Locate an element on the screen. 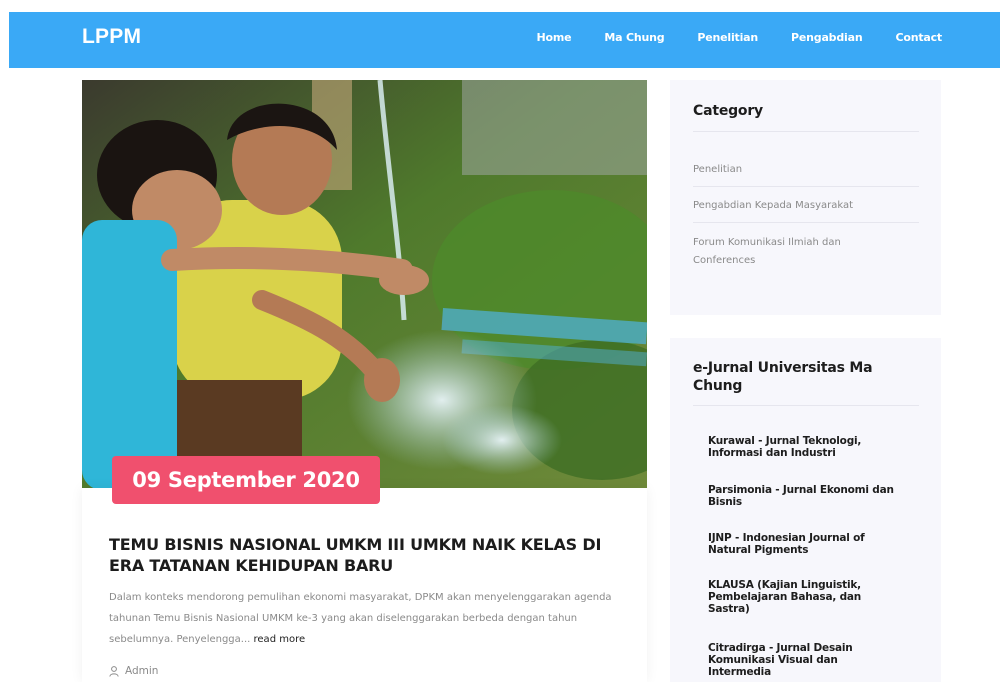 This screenshot has width=1008, height=682. site-logo: LPPM is located at coordinates (111, 37).